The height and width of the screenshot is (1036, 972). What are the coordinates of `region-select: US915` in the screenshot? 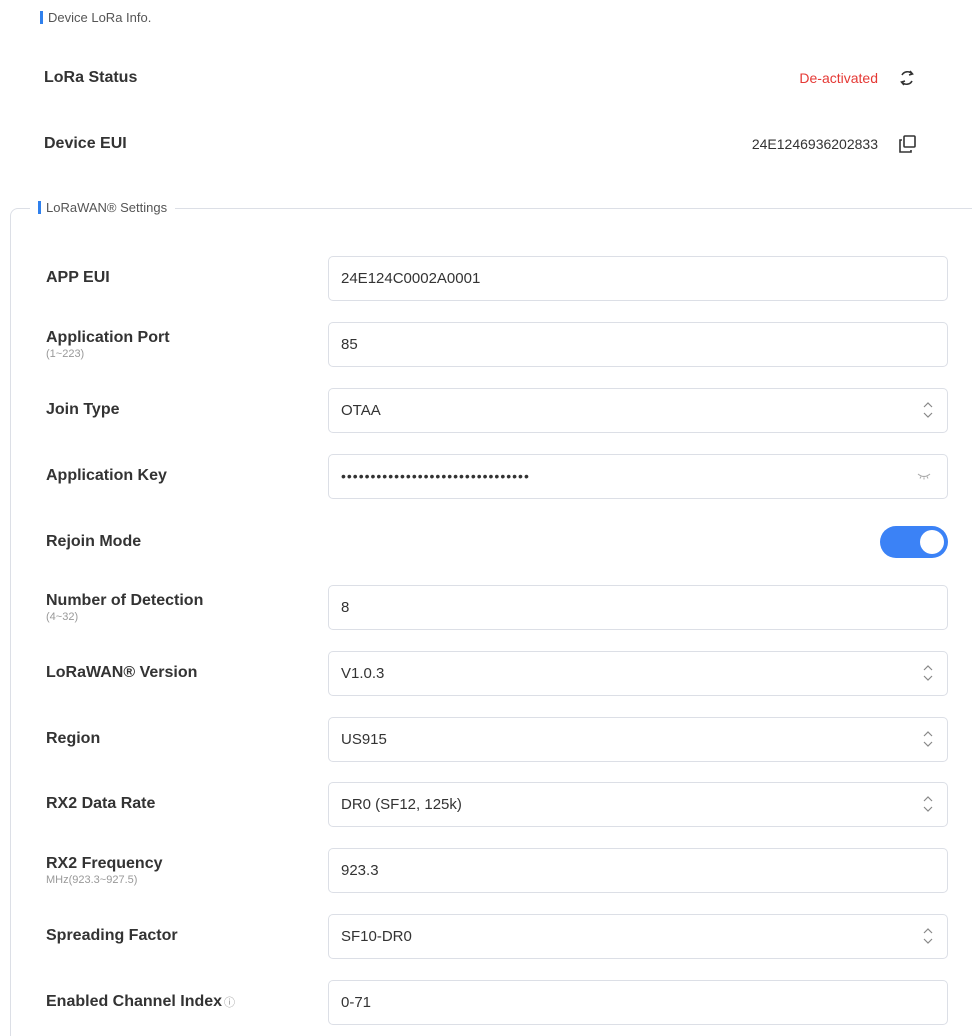 It's located at (638, 739).